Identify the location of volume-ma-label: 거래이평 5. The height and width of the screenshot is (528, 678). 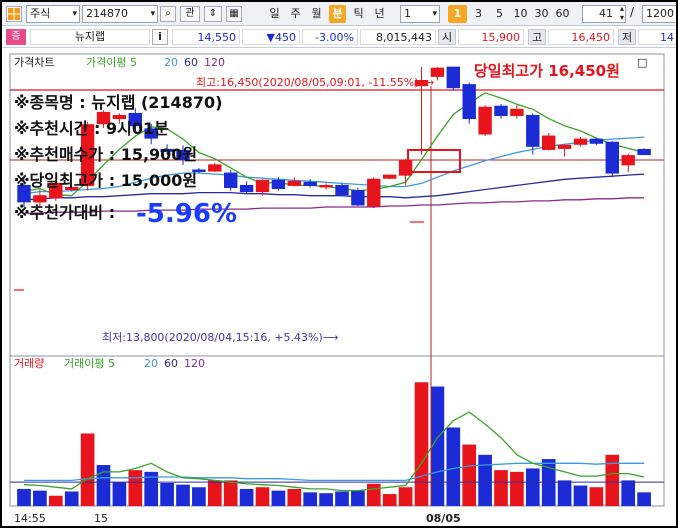
(89, 363).